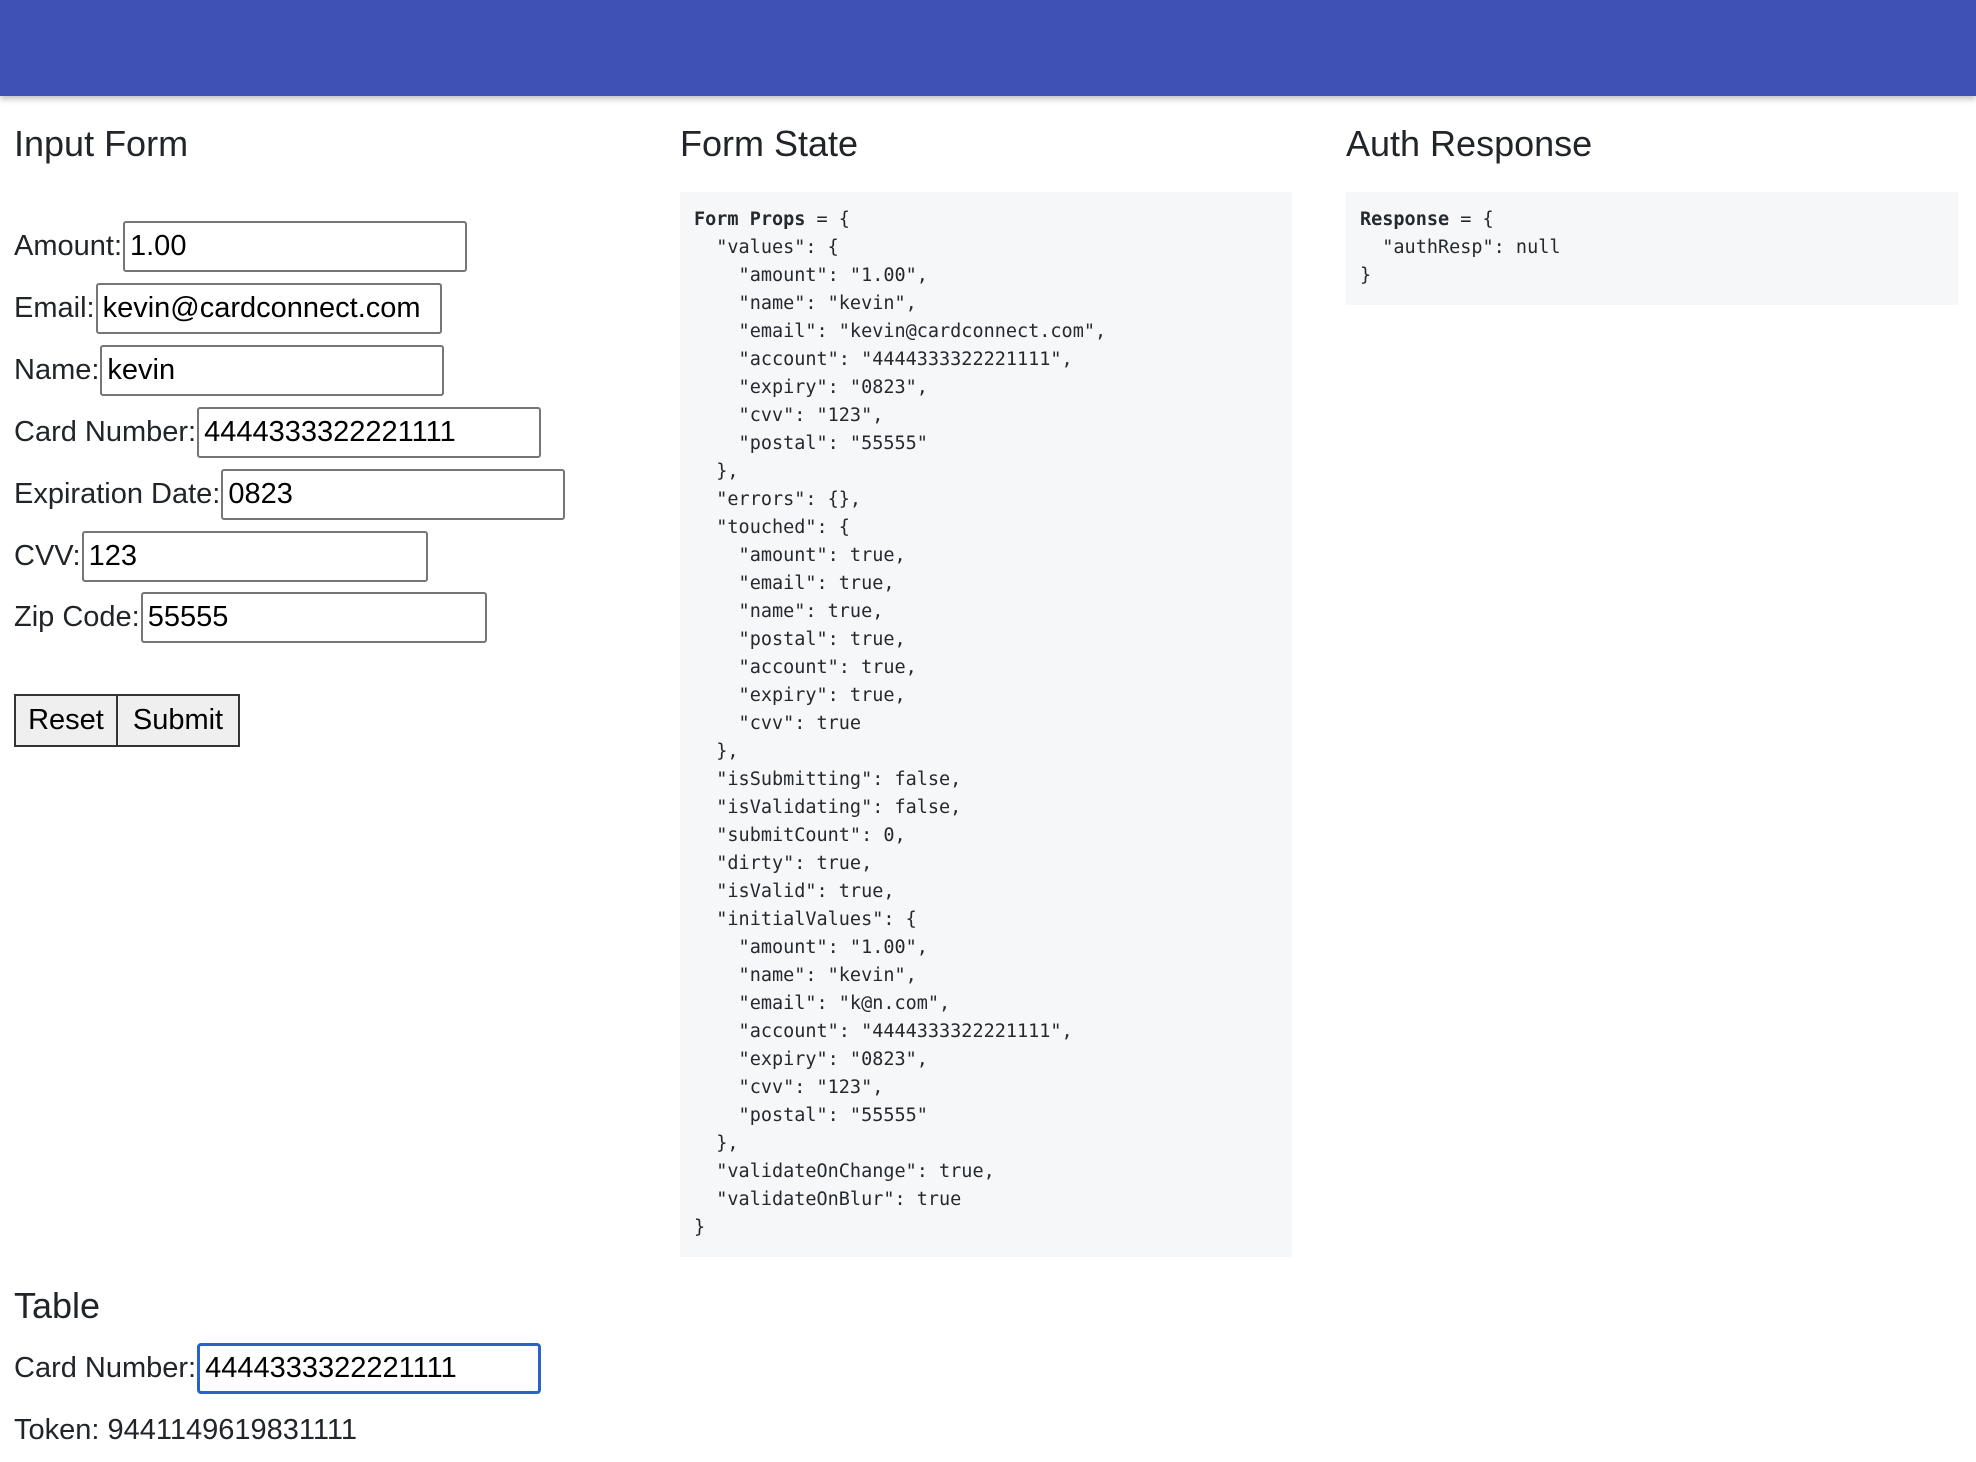  Describe the element at coordinates (783, 863) in the screenshot. I see `form-state-line: "dirty": true,` at that location.